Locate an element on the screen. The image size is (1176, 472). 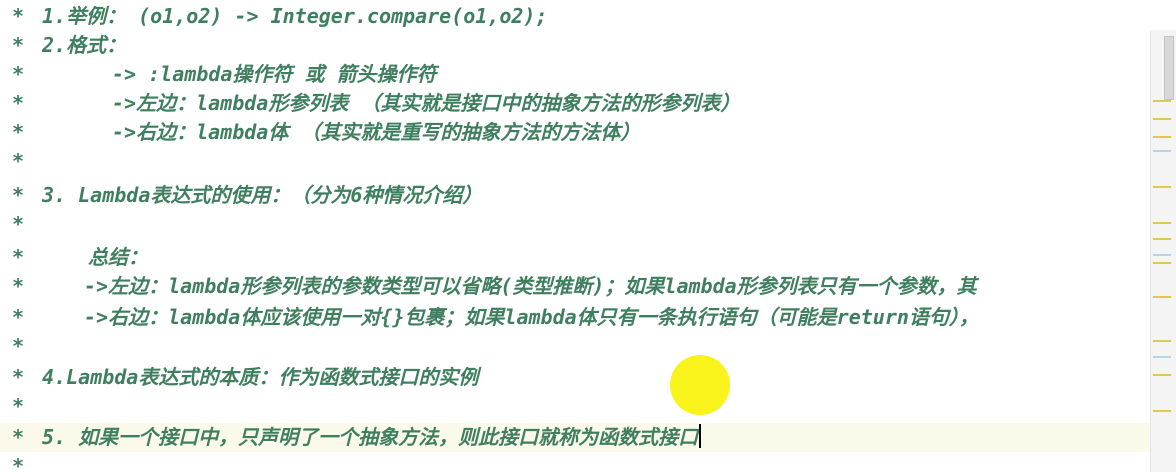
comment-text: 2.格式： is located at coordinates (84, 45).